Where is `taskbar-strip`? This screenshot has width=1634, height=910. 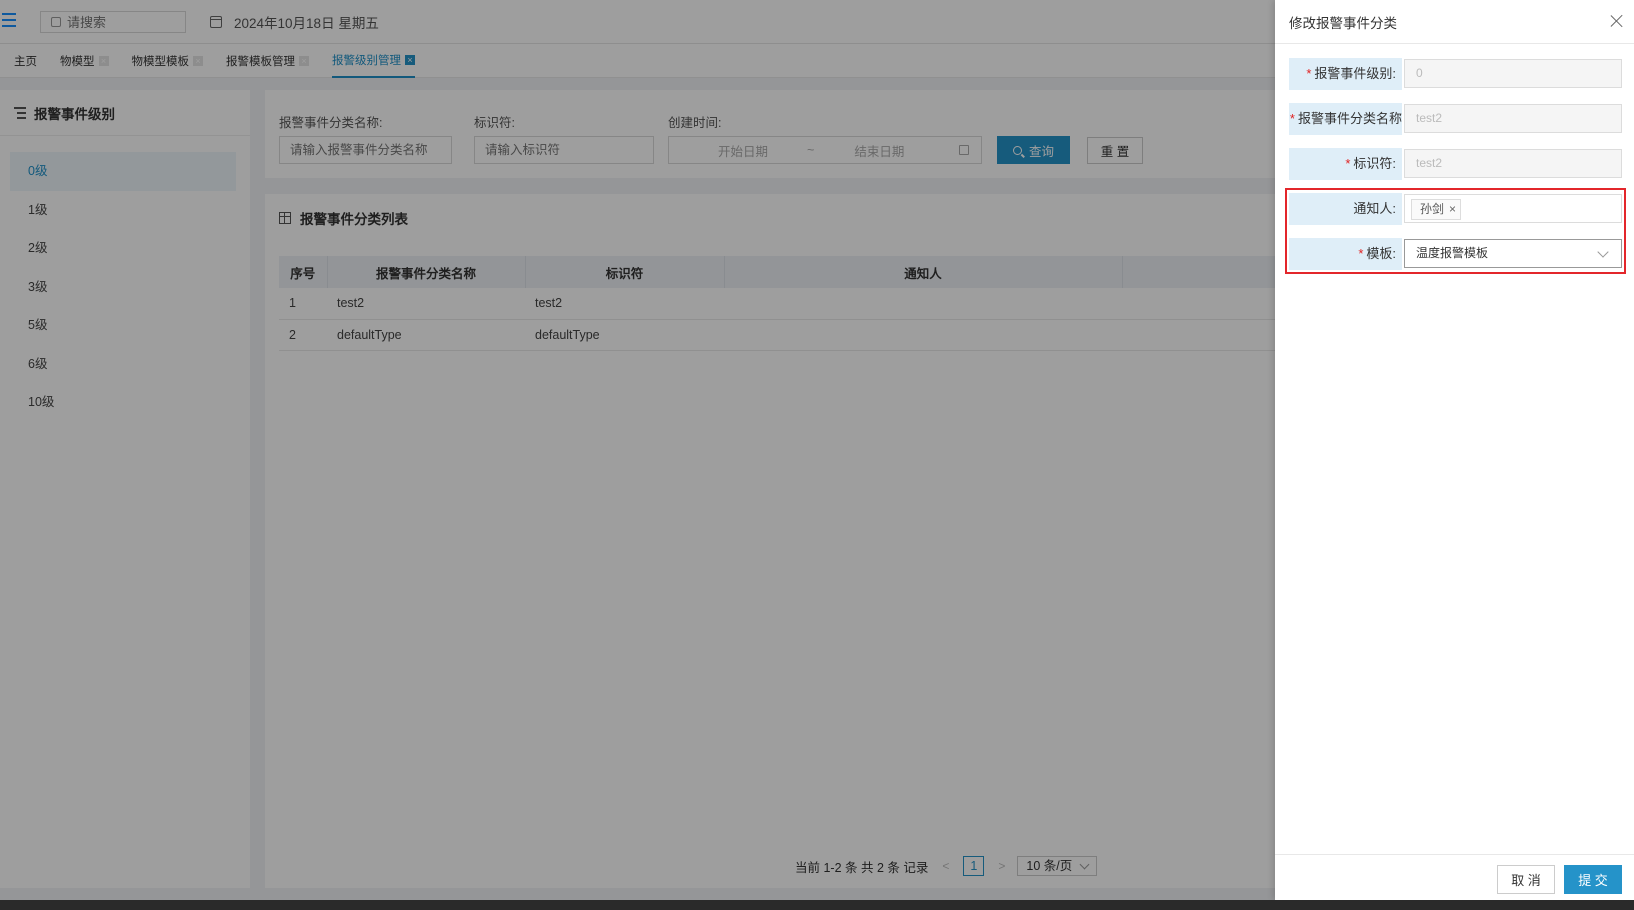 taskbar-strip is located at coordinates (817, 905).